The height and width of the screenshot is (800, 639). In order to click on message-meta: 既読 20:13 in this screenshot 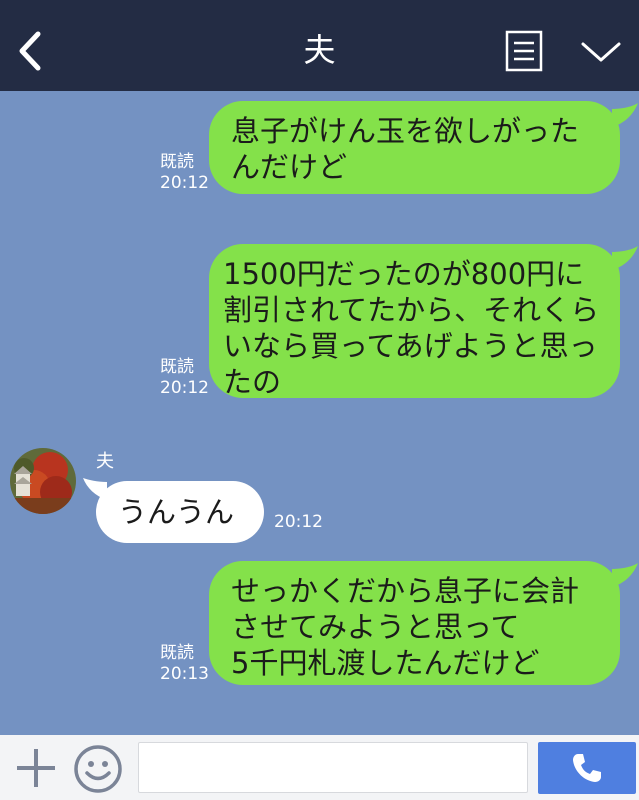, I will do `click(184, 664)`.